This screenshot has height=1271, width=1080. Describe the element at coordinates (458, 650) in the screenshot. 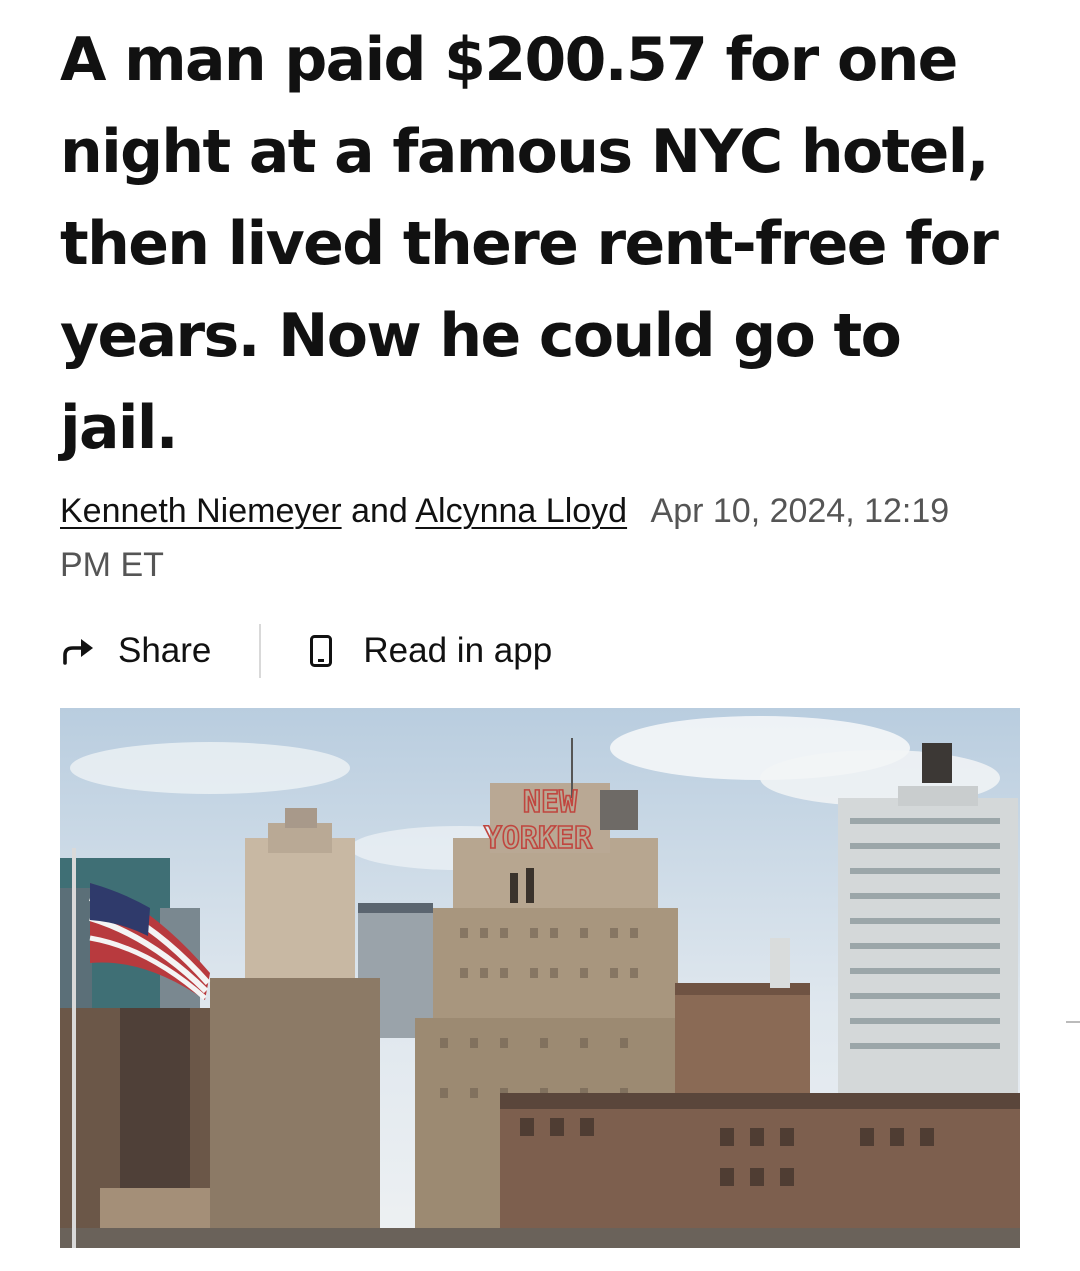

I see `read-in-app-label: Read in app` at that location.